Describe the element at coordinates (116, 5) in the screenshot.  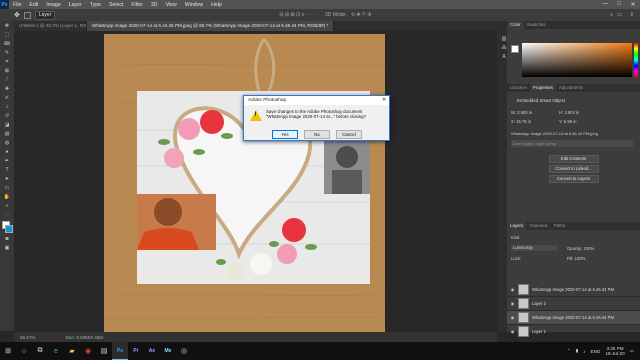
I see `menu-select: Select` at that location.